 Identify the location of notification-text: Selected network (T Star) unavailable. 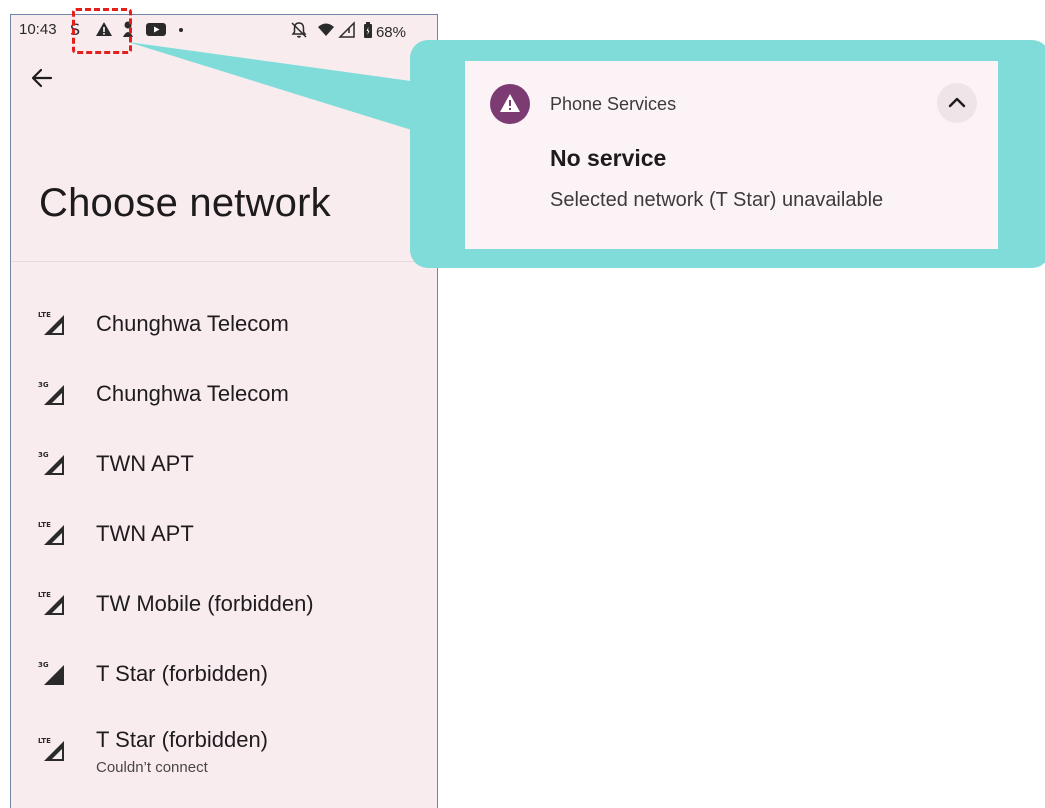
(717, 200).